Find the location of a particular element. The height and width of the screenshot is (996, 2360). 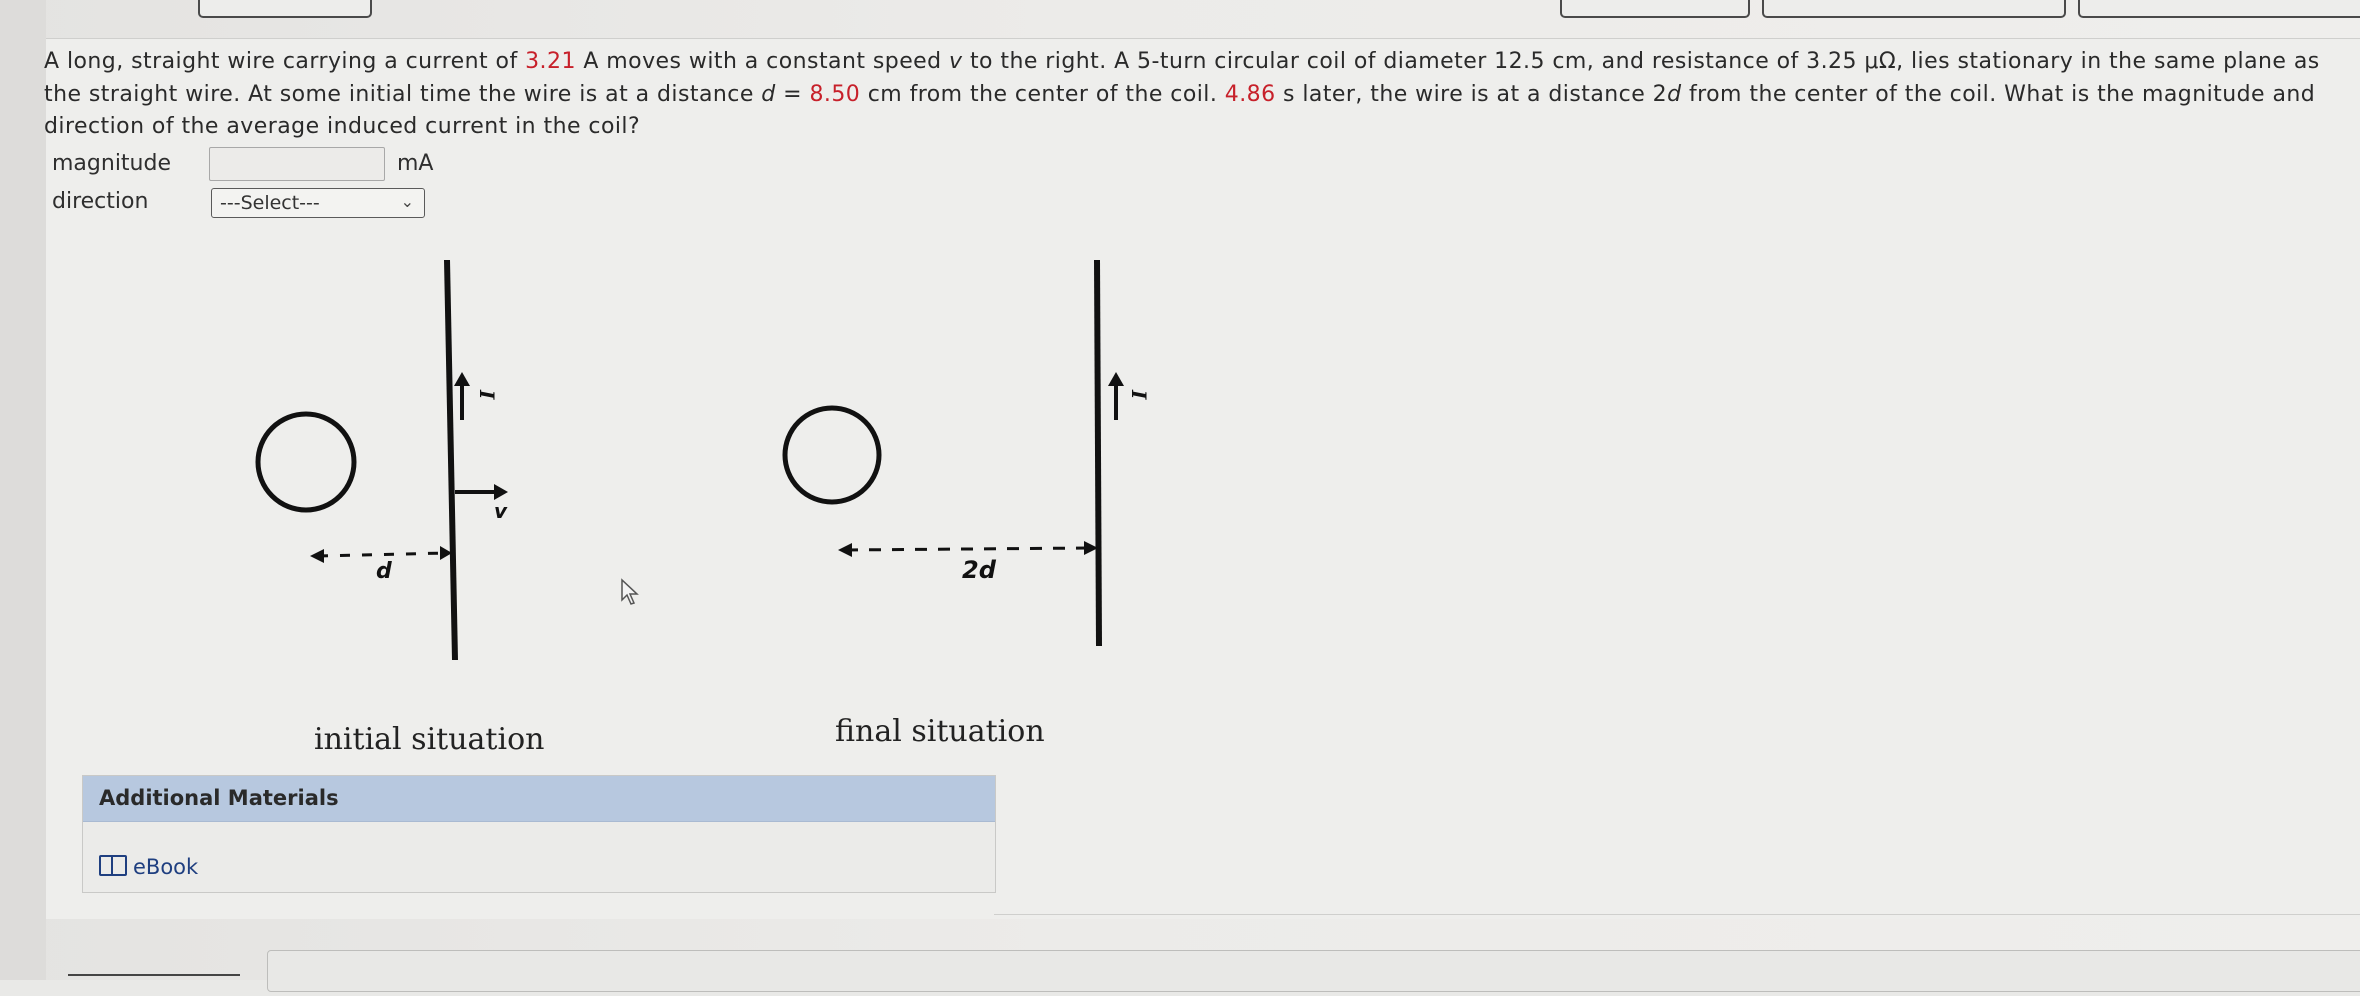

initial-current-label: I is located at coordinates (487, 394).